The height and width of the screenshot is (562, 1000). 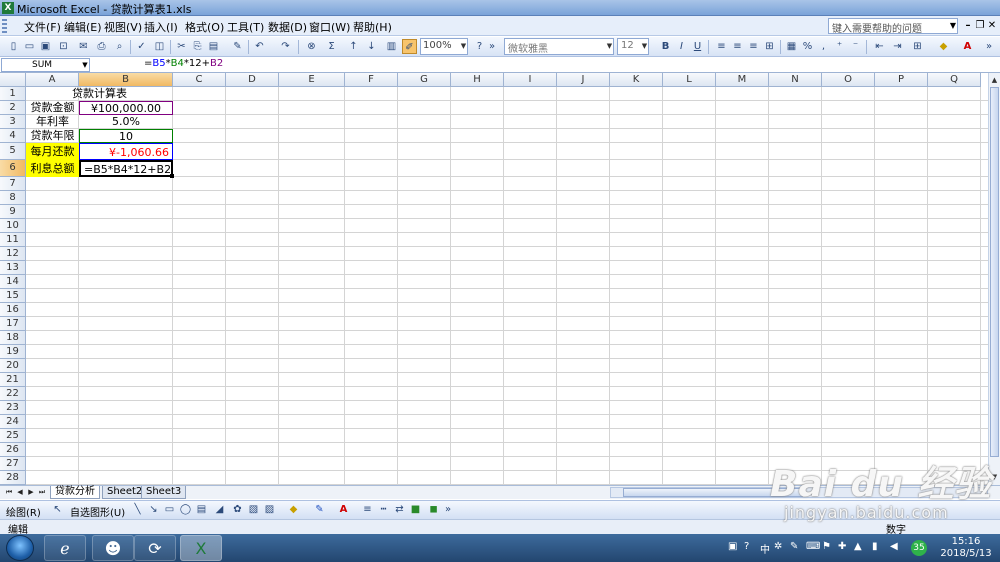 I want to click on font-size-dropdown-icon: ▼, so click(x=644, y=46).